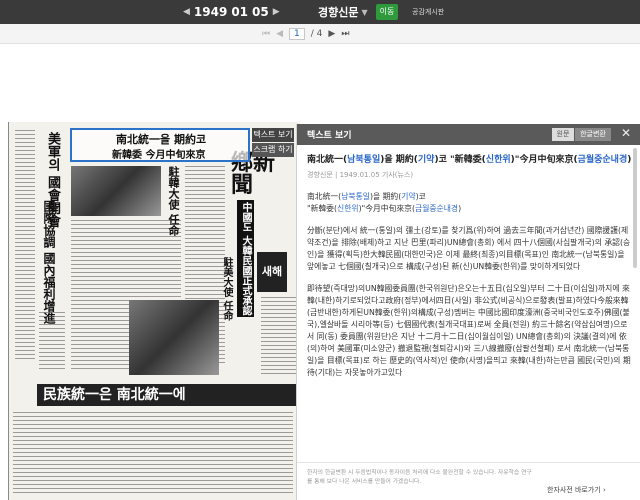 The width and height of the screenshot is (640, 500). I want to click on vertical-headline-5: 駐美大使 任命, so click(226, 289).